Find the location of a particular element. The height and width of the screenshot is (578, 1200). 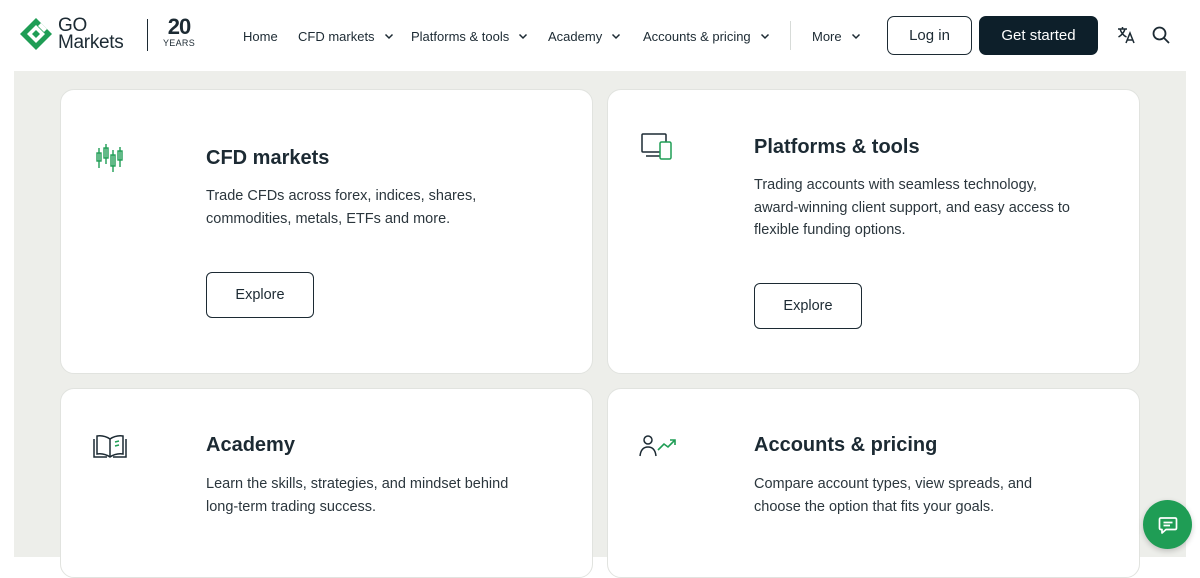

search-icon is located at coordinates (1161, 35).